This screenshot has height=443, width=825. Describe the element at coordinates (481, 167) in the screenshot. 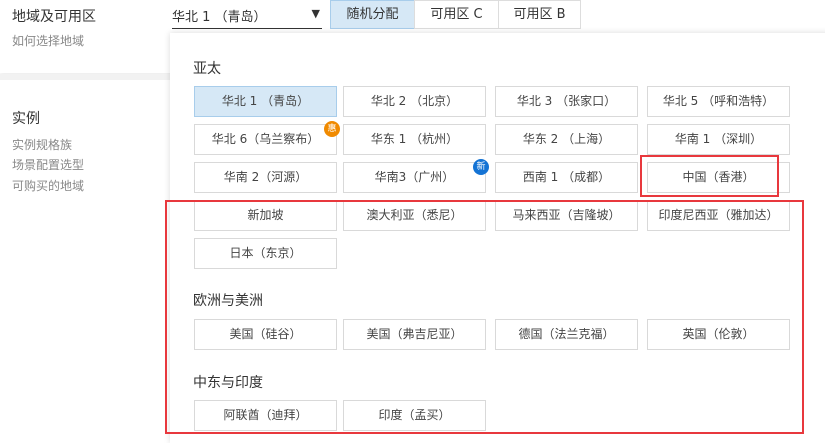

I see `new-badge-icon: 新` at that location.